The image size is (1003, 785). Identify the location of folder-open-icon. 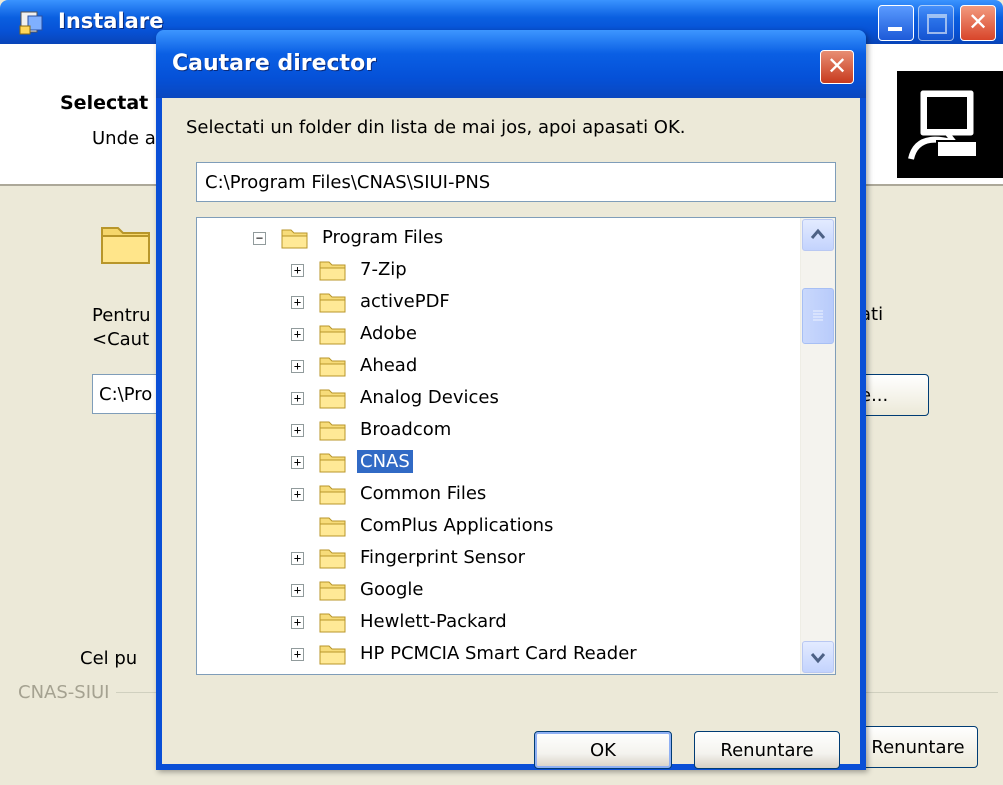
(294, 239).